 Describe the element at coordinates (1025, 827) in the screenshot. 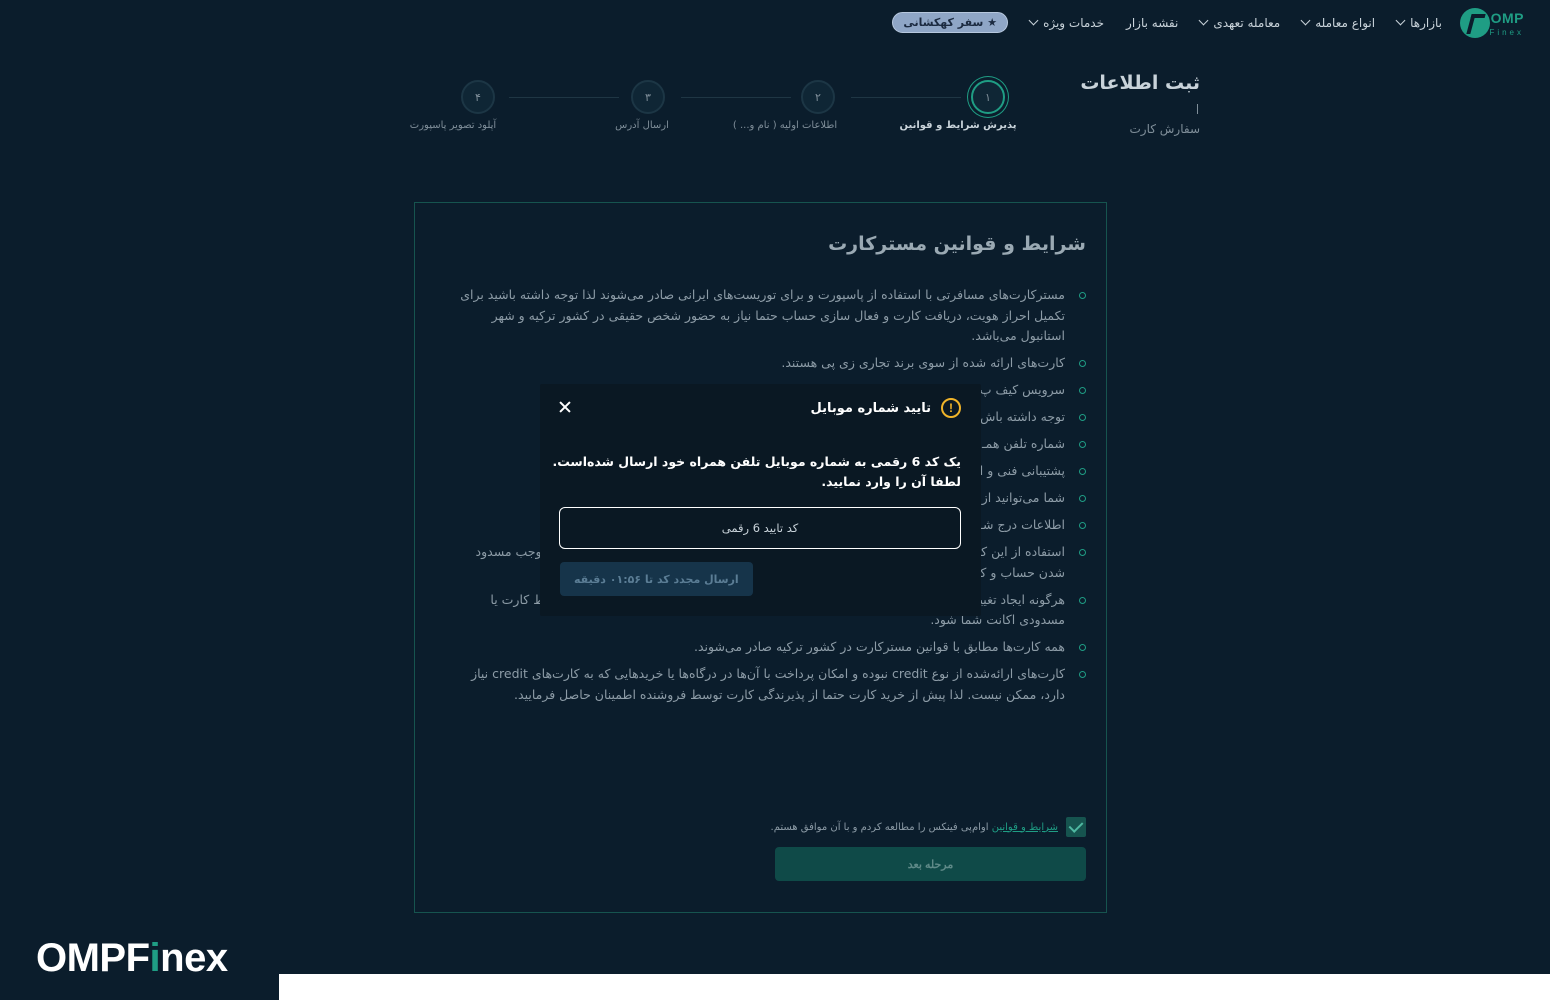

I see `terms-link: شرایط و قوانین` at that location.